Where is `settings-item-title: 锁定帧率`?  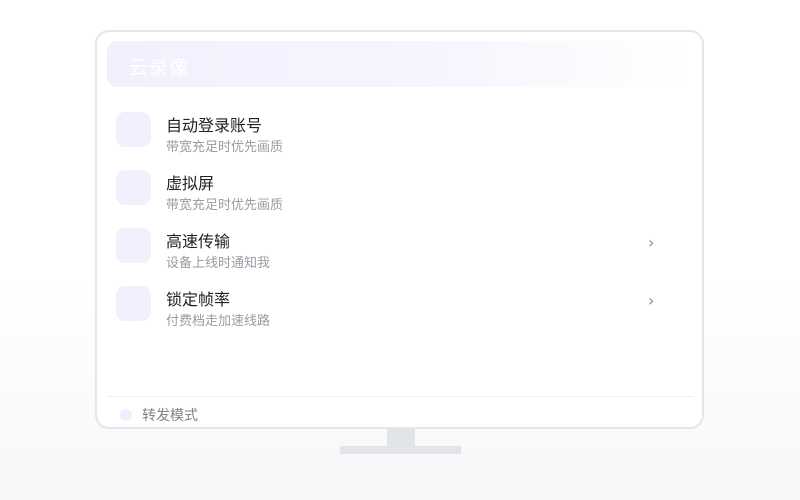 settings-item-title: 锁定帧率 is located at coordinates (198, 299).